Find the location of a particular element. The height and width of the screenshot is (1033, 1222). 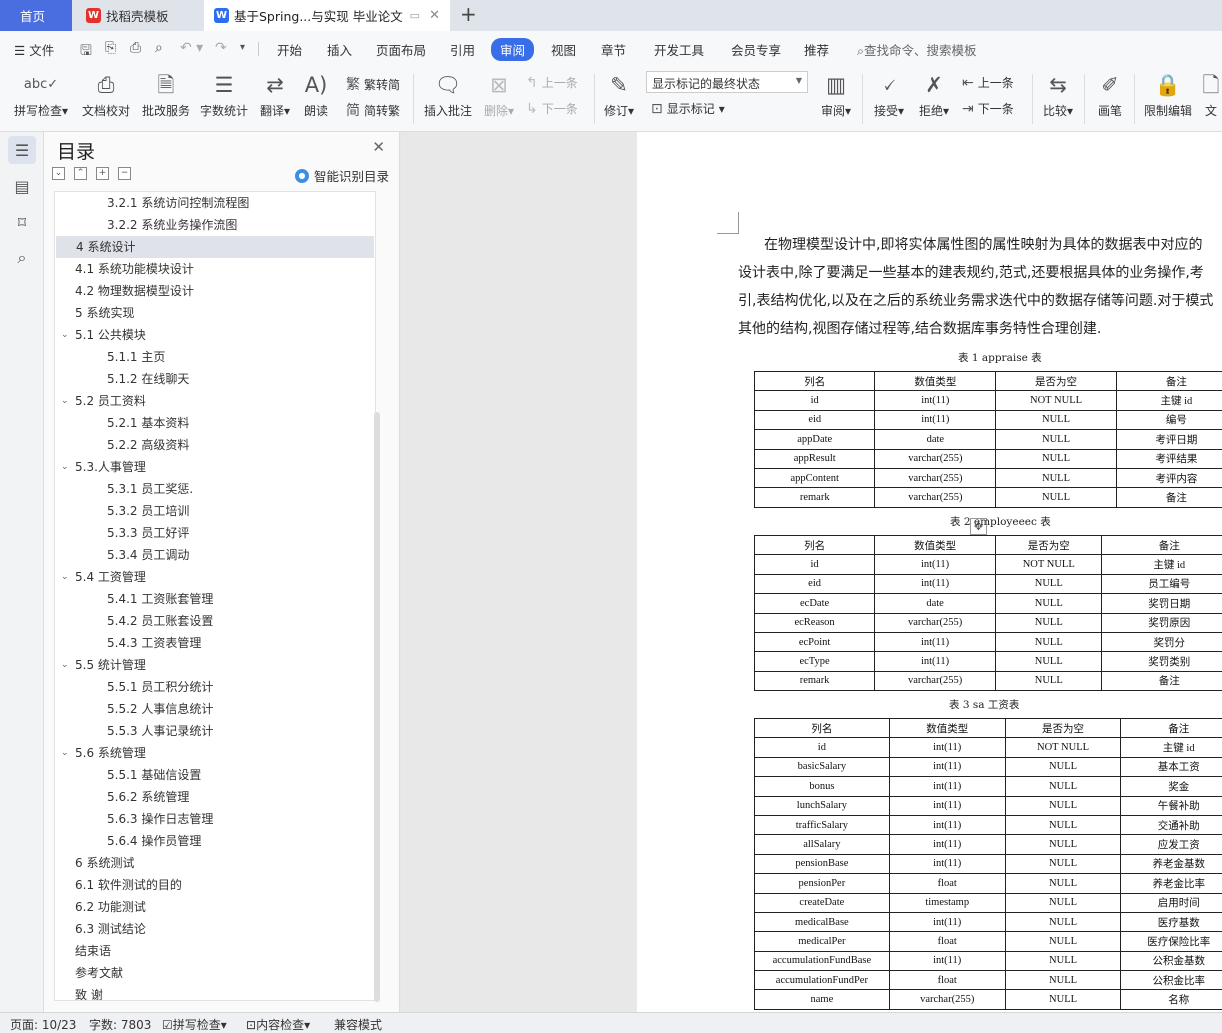

tab-home: 首页 is located at coordinates (36, 15).